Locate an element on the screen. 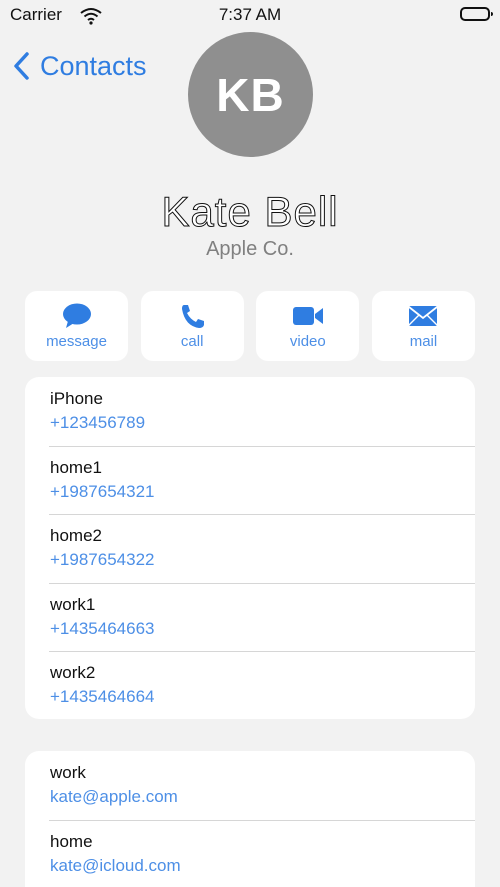  phone-row-home2: home2 +1987654322 is located at coordinates (250, 548).